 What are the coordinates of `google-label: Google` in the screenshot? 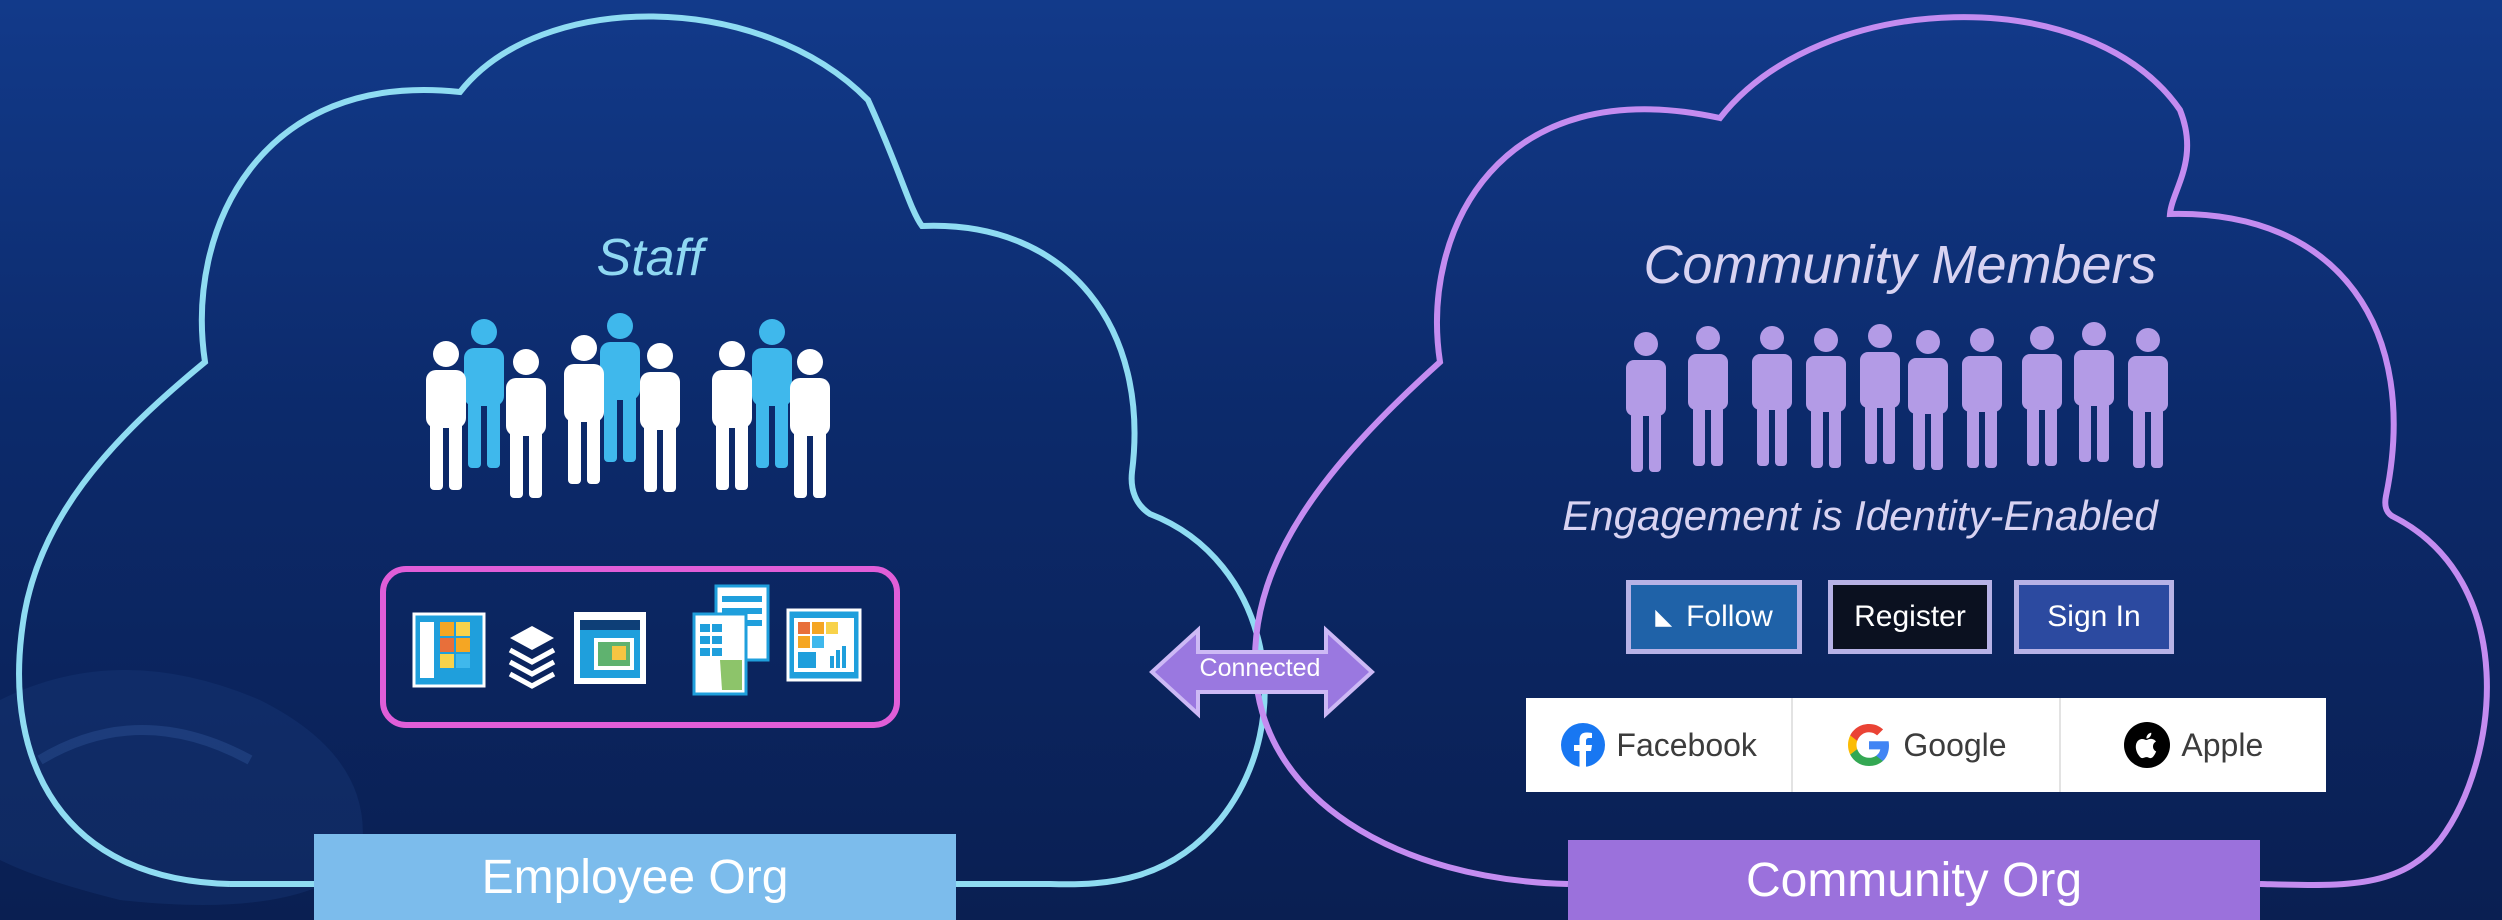 It's located at (1955, 744).